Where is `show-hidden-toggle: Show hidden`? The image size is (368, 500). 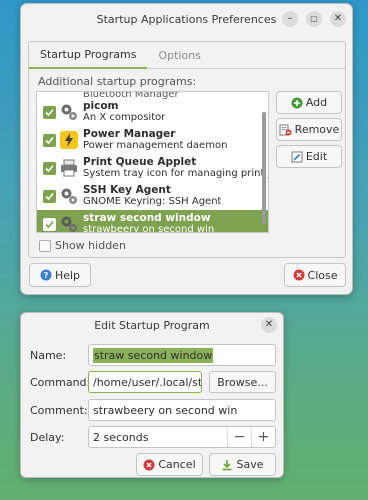
show-hidden-toggle: Show hidden is located at coordinates (82, 245).